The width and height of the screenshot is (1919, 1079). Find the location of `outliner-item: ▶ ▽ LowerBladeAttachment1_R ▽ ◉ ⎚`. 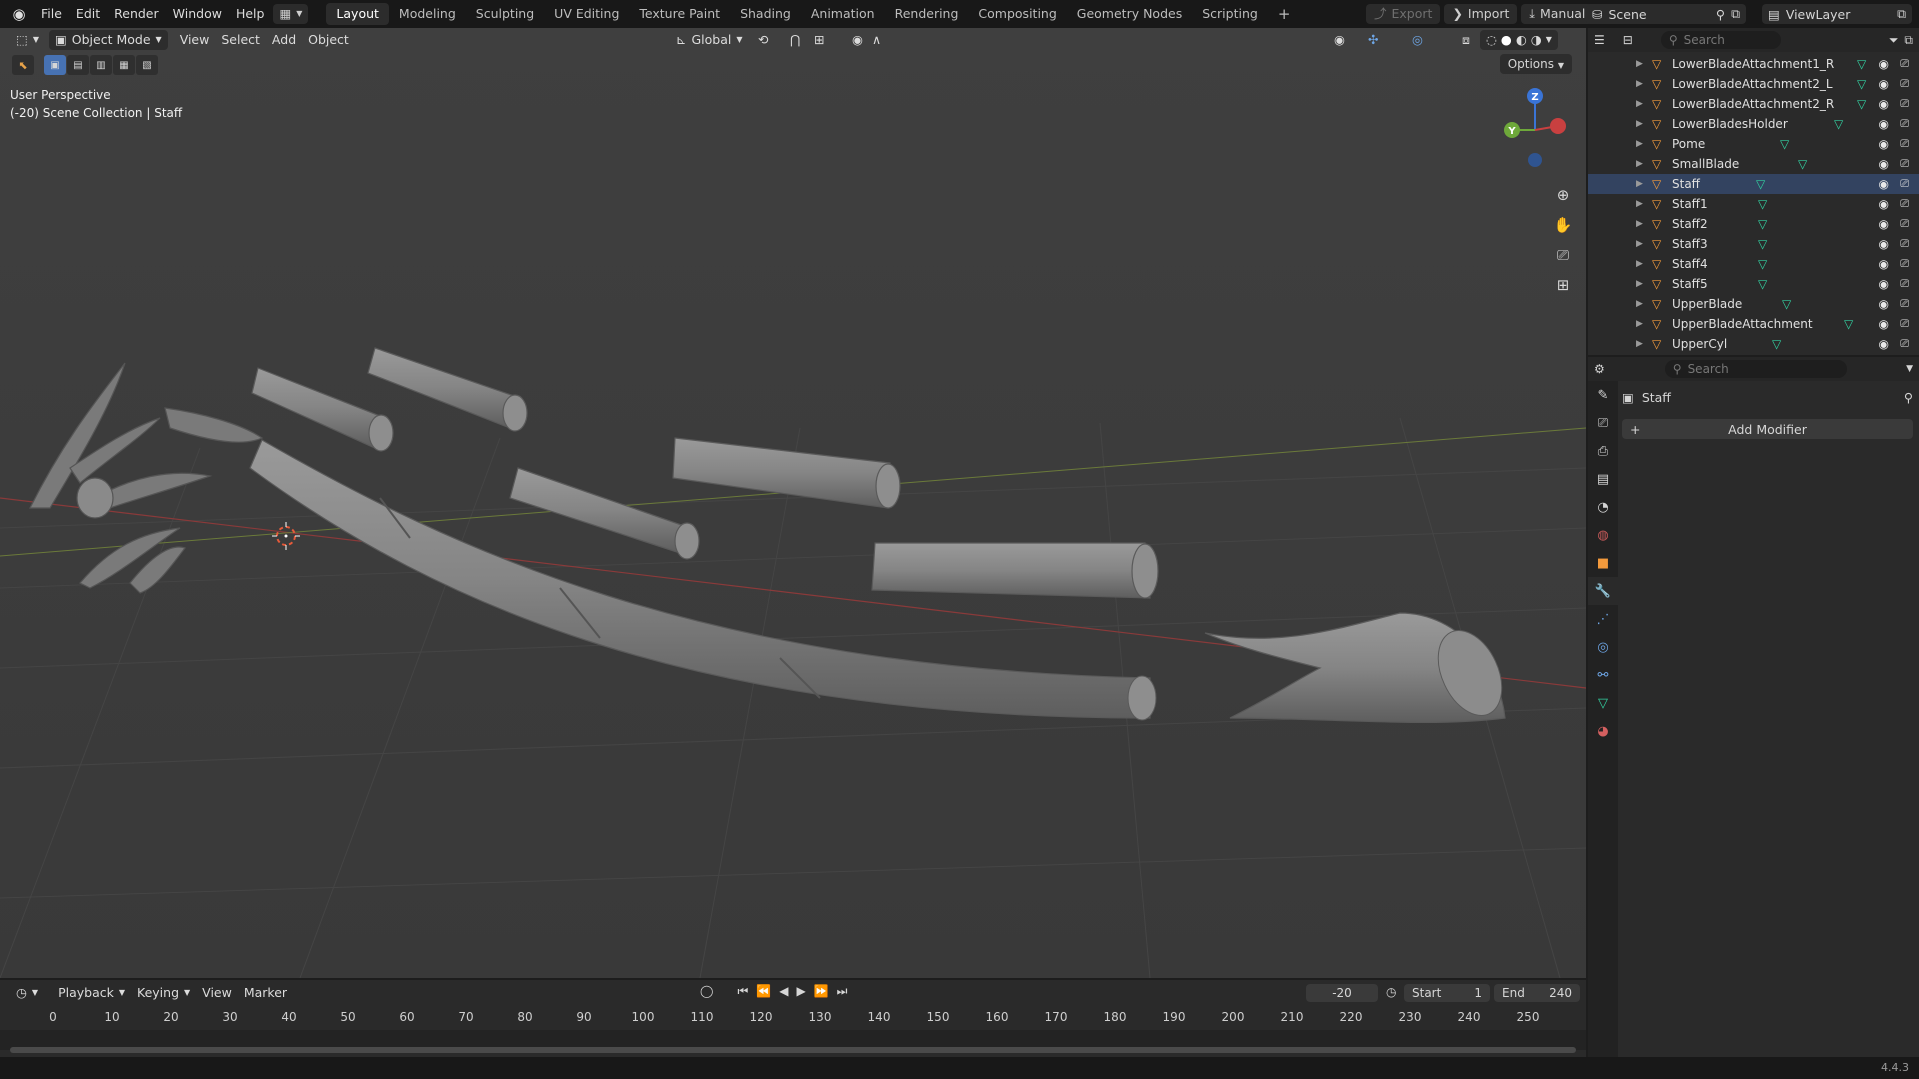

outliner-item: ▶ ▽ LowerBladeAttachment1_R ▽ ◉ ⎚ is located at coordinates (1753, 64).